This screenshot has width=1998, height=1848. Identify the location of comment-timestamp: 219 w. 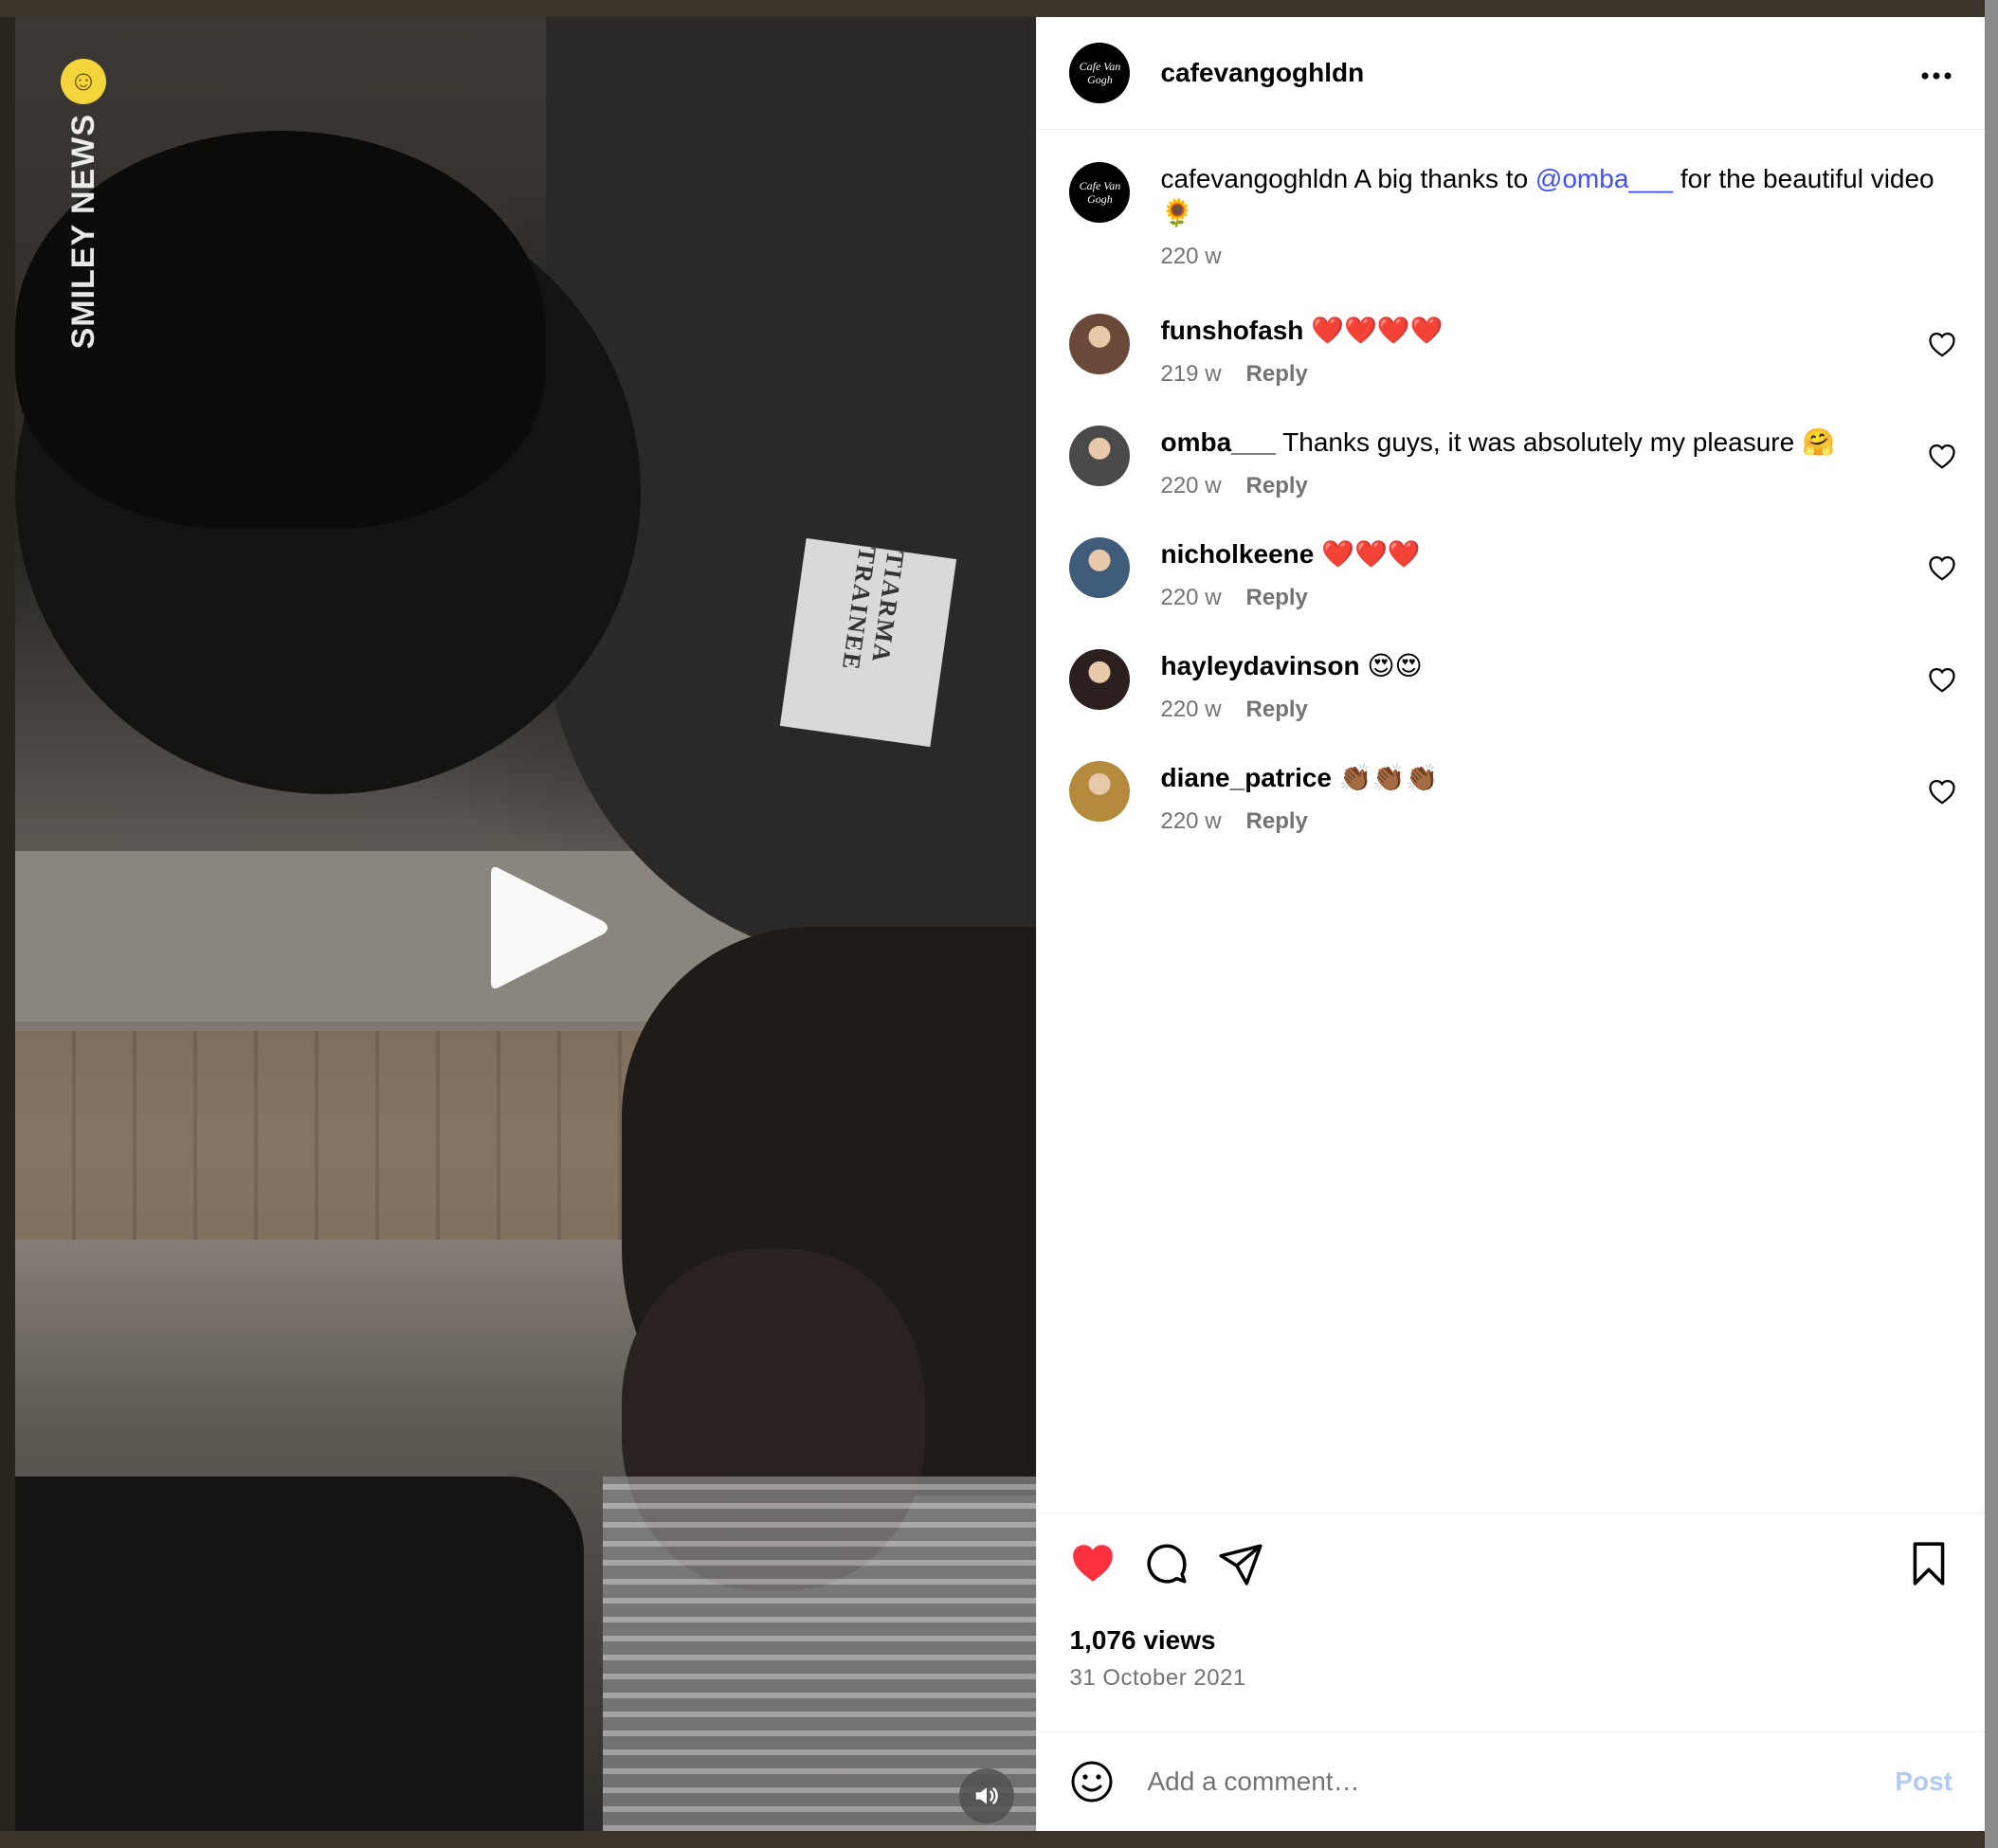
(1191, 374).